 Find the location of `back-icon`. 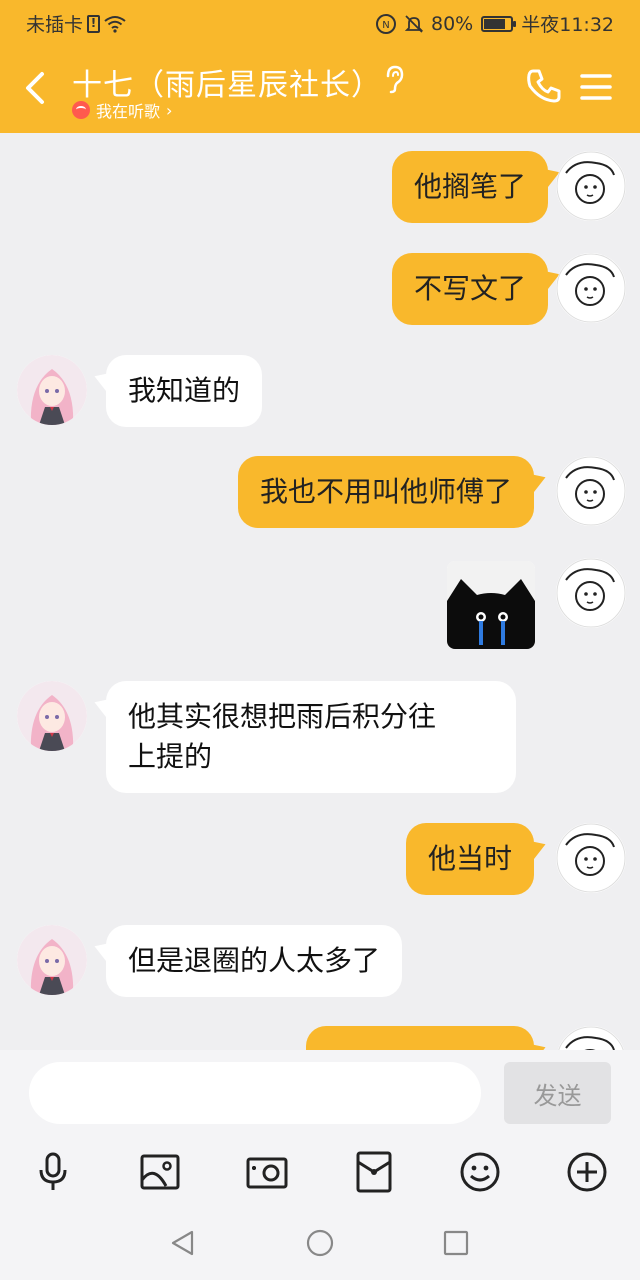

back-icon is located at coordinates (36, 88).